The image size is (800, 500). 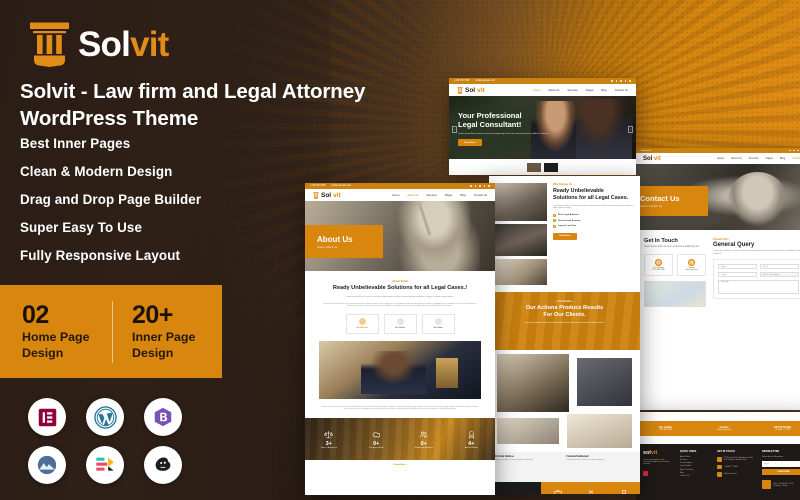 I want to click on mail-icon, so click(x=719, y=474).